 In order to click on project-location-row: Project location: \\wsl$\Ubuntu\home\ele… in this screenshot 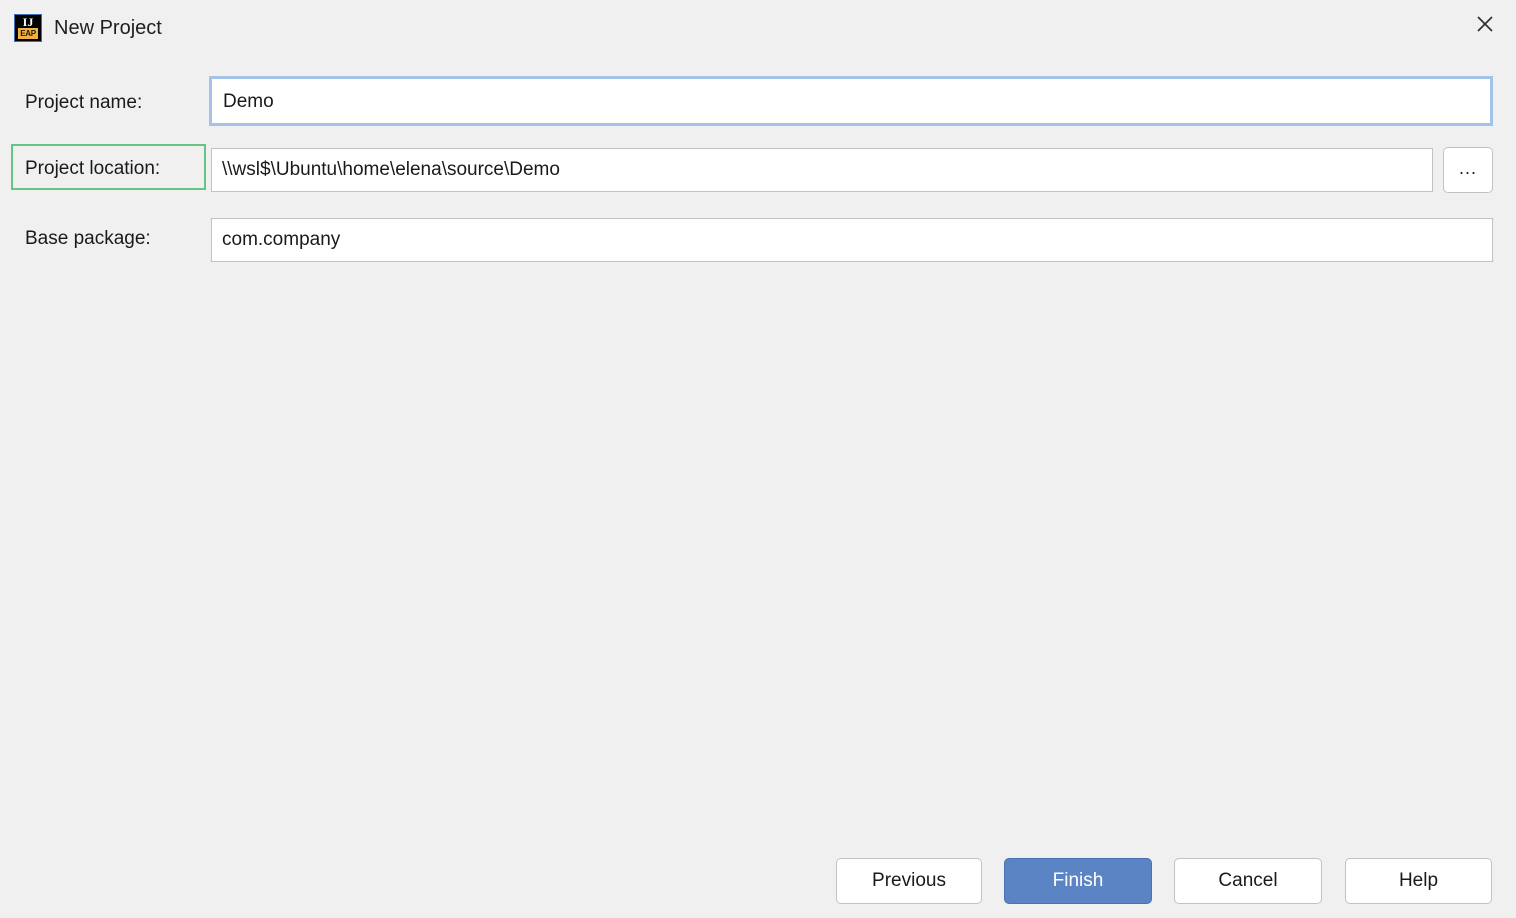, I will do `click(758, 169)`.